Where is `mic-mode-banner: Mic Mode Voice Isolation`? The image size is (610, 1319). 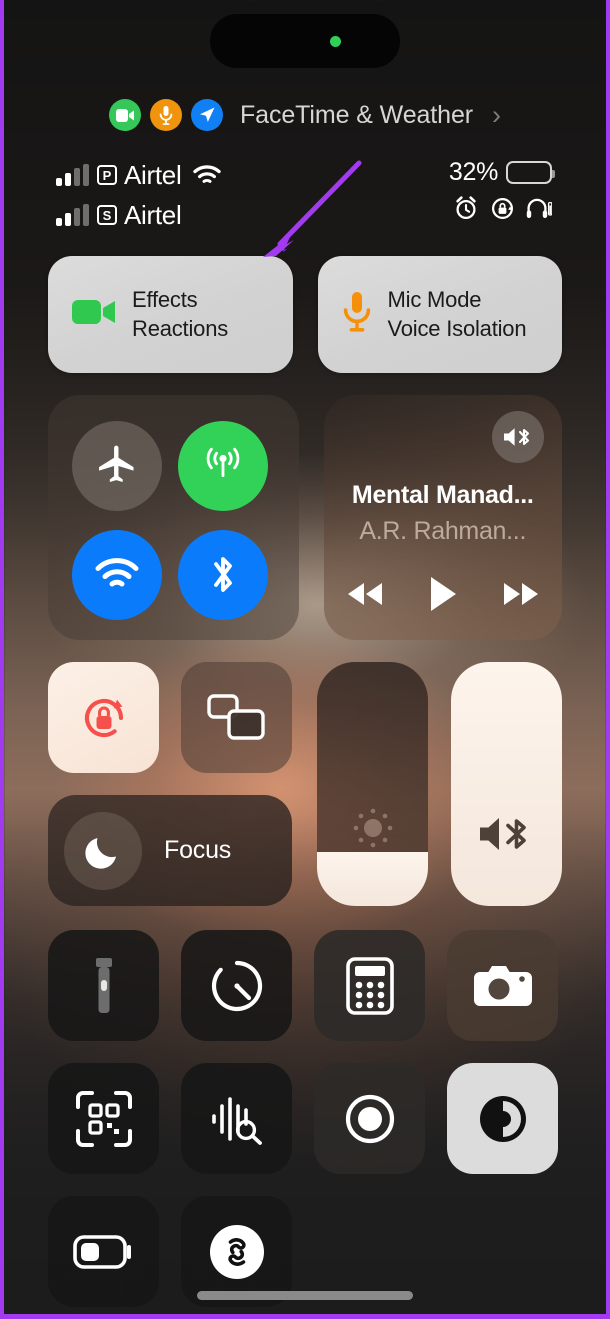 mic-mode-banner: Mic Mode Voice Isolation is located at coordinates (439, 314).